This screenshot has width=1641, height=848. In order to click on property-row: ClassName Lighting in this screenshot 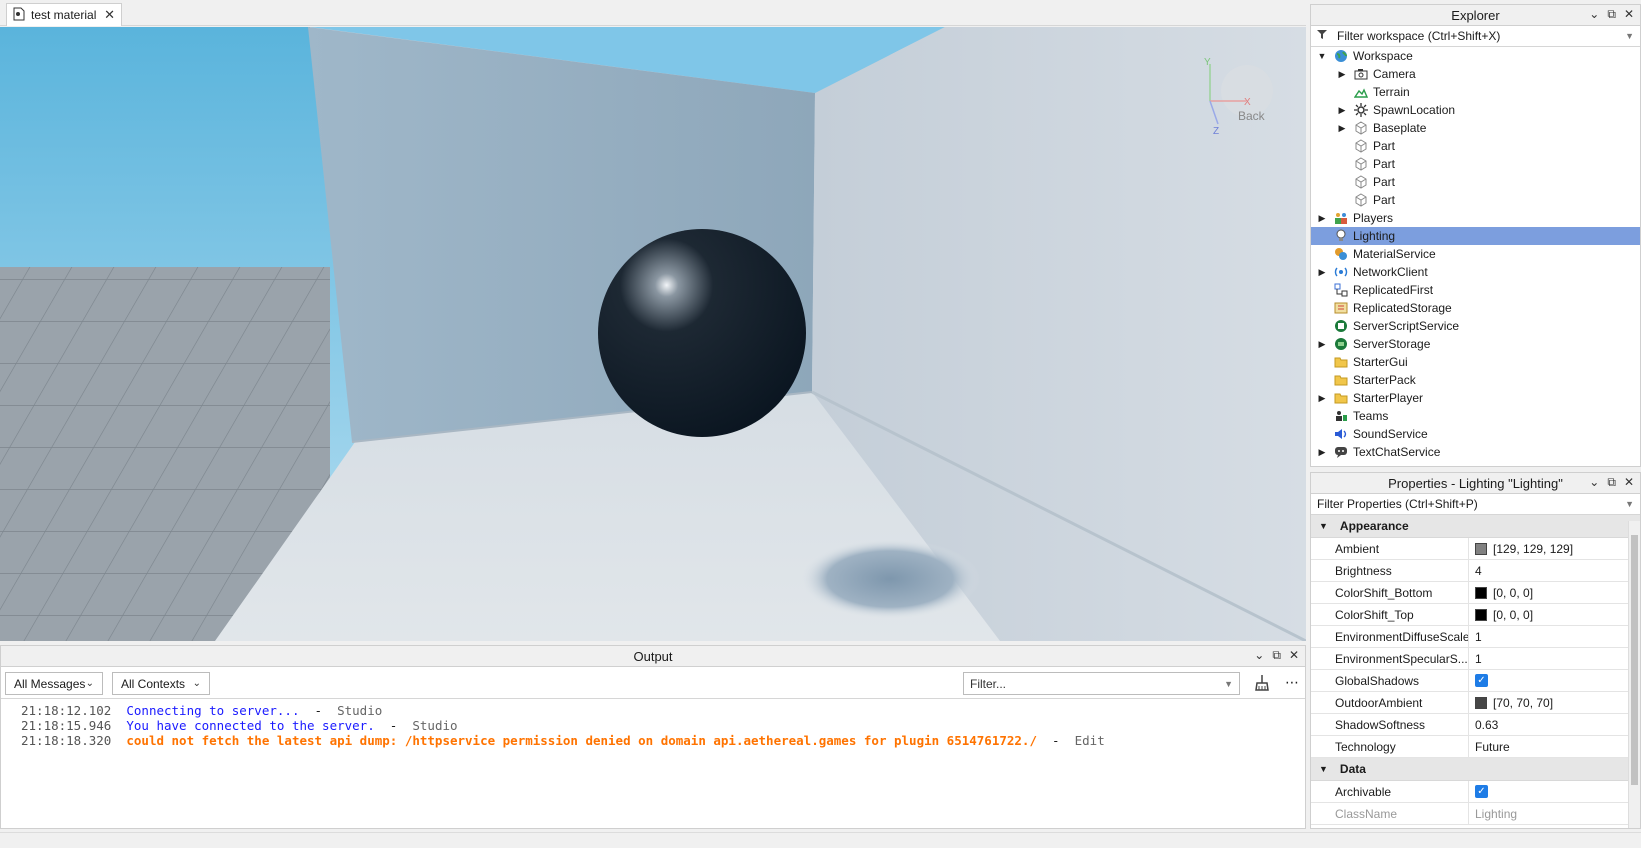, I will do `click(1475, 814)`.